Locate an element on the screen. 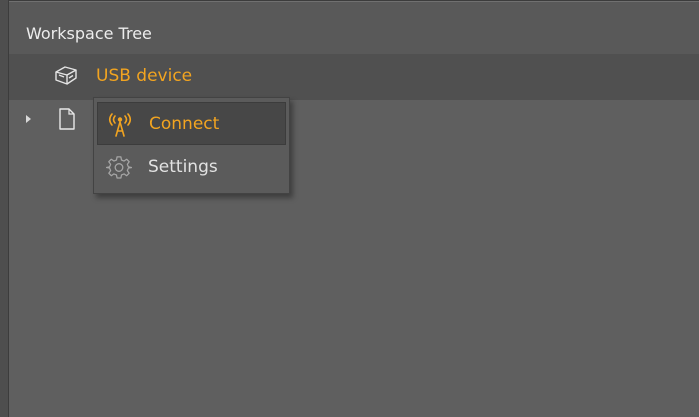  context-menu: Connect Settings is located at coordinates (191, 145).